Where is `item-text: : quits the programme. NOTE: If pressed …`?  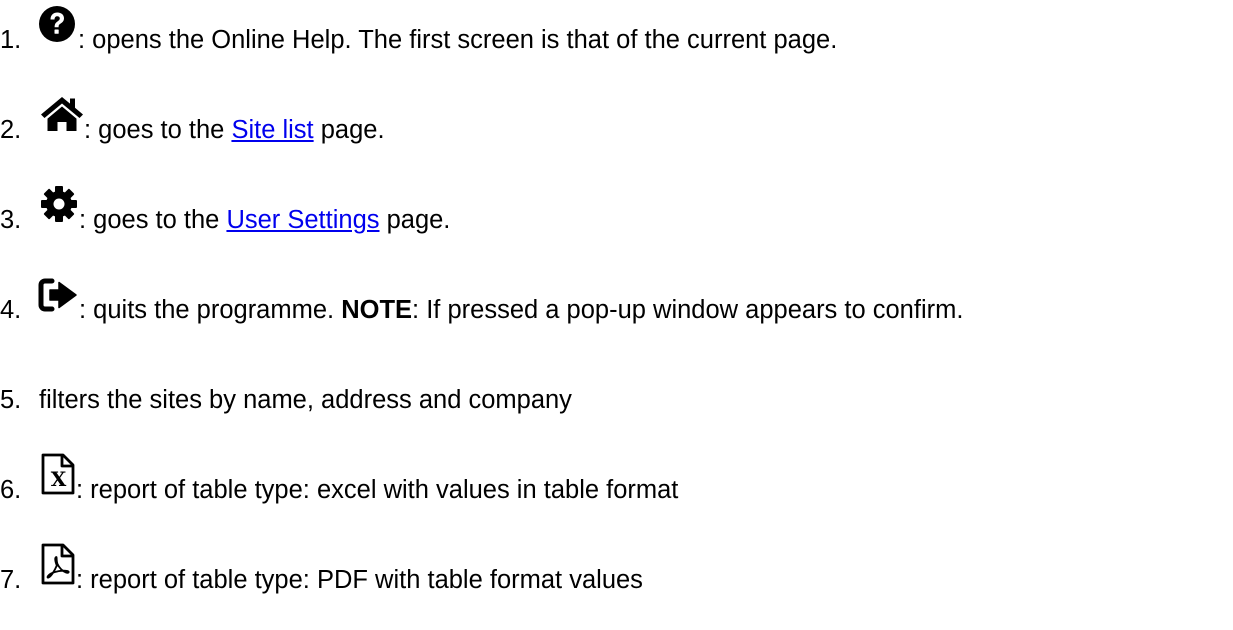 item-text: : quits the programme. NOTE: If pressed … is located at coordinates (521, 310).